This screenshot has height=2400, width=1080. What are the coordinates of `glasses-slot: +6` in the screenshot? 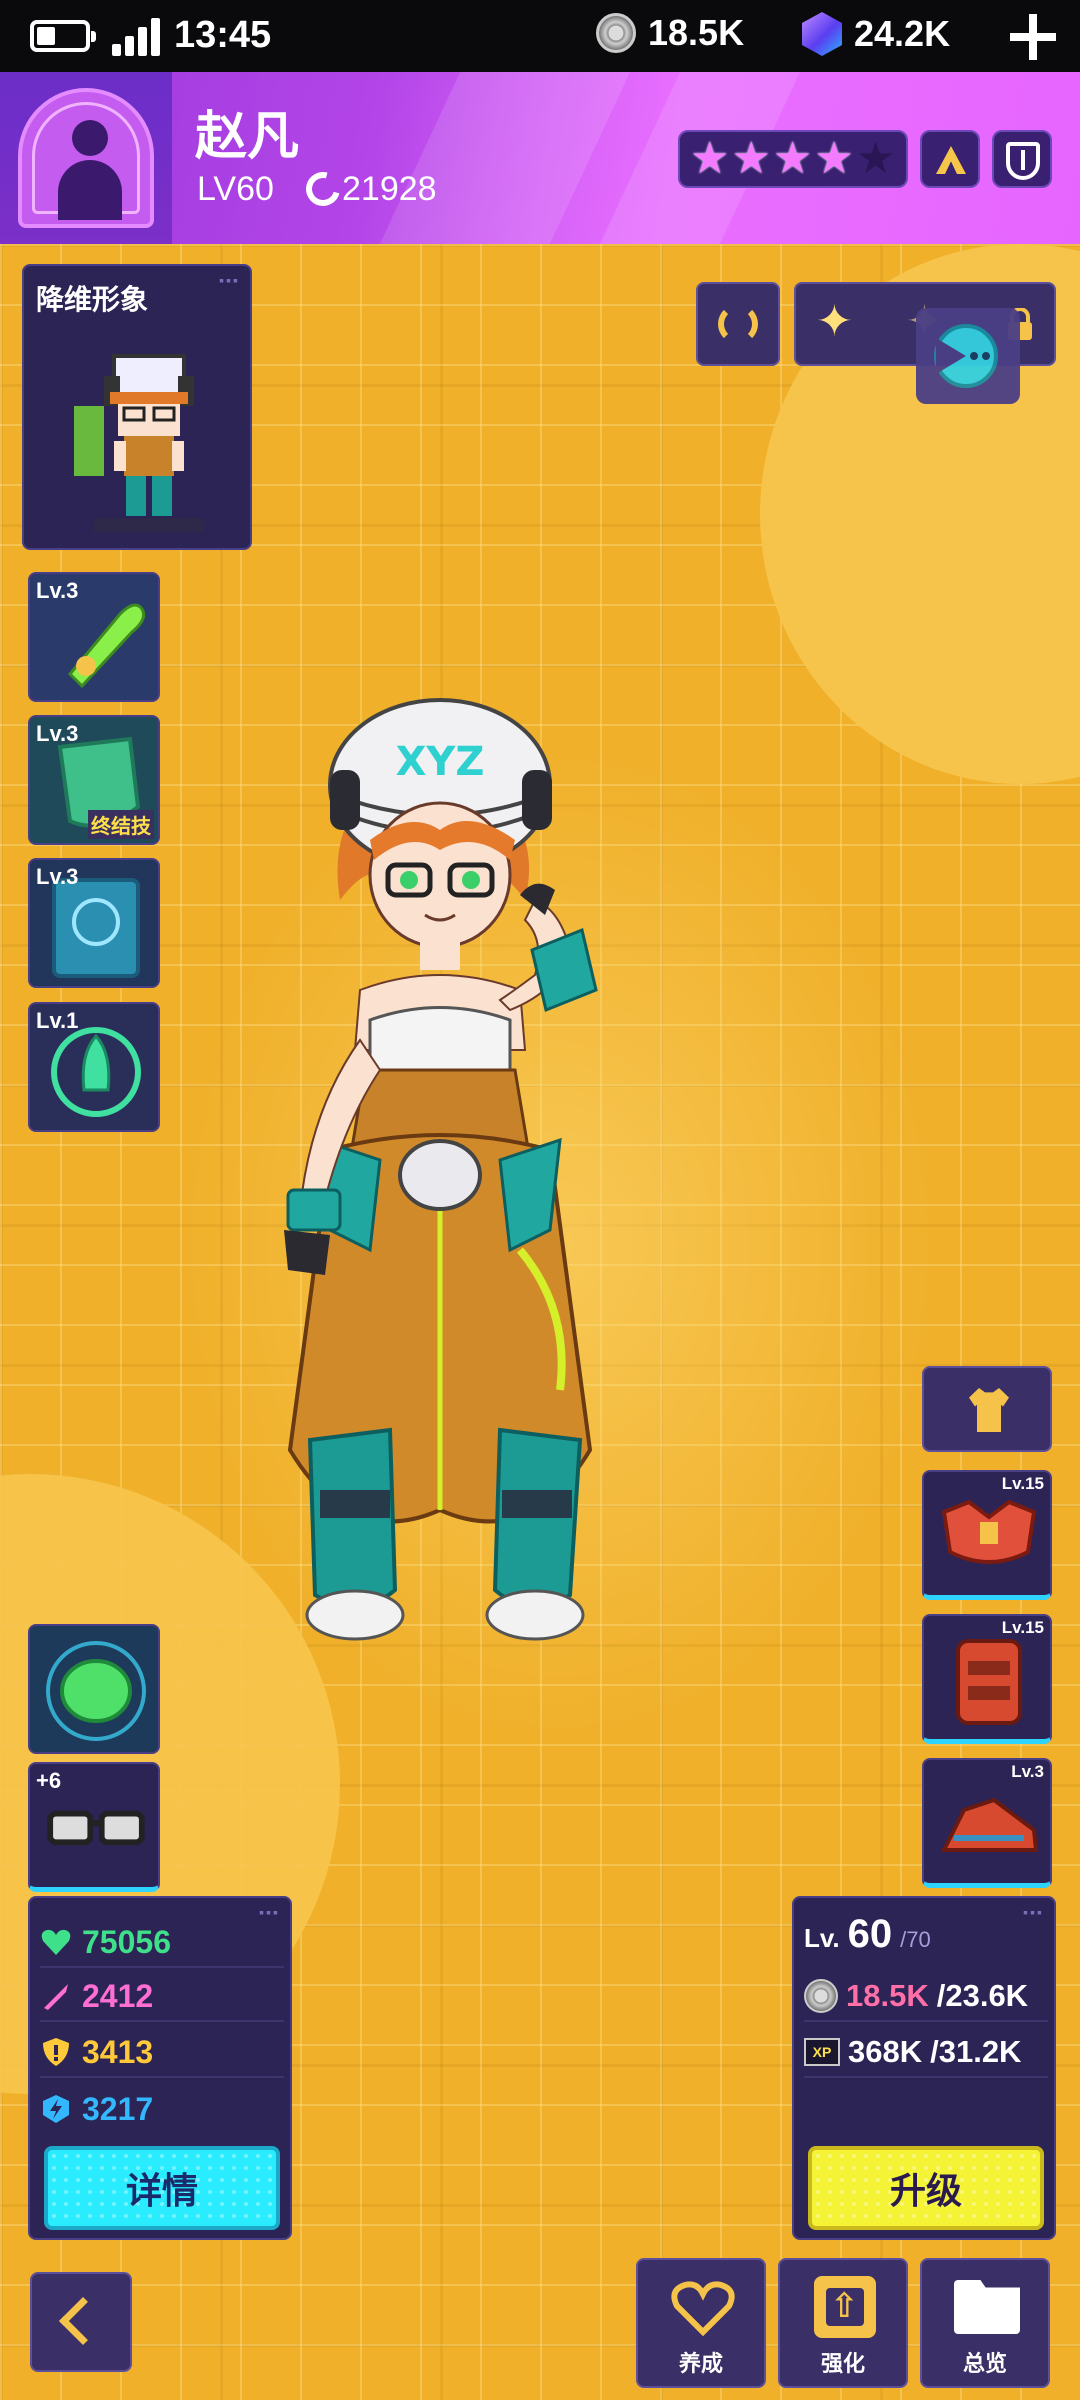 It's located at (94, 1827).